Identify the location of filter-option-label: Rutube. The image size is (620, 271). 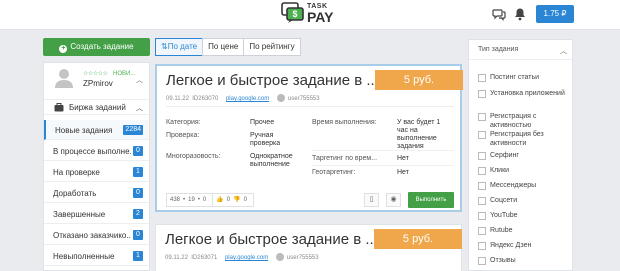
(501, 230).